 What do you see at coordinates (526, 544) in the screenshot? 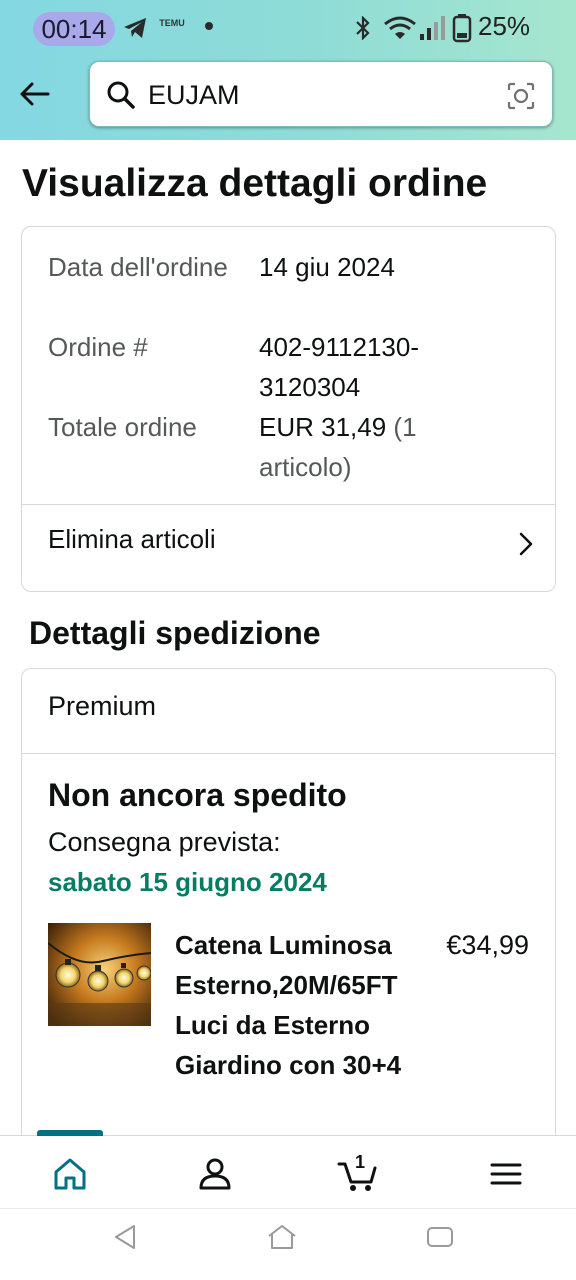
I see `chevron-right-icon` at bounding box center [526, 544].